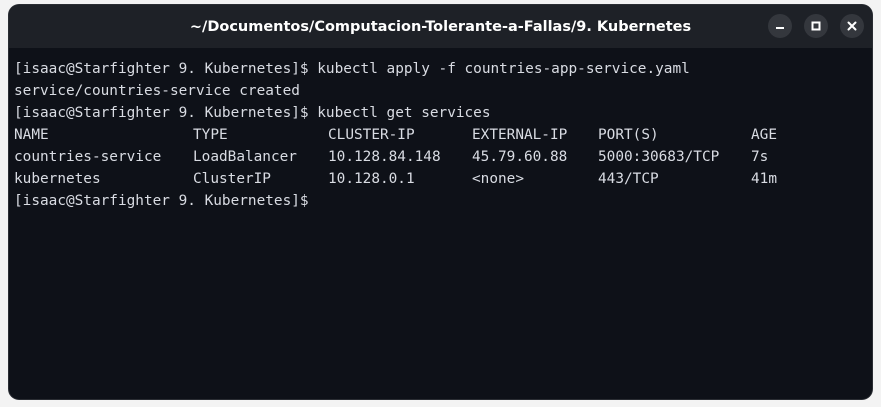  What do you see at coordinates (245, 157) in the screenshot?
I see `cell-type: LoadBalancer` at bounding box center [245, 157].